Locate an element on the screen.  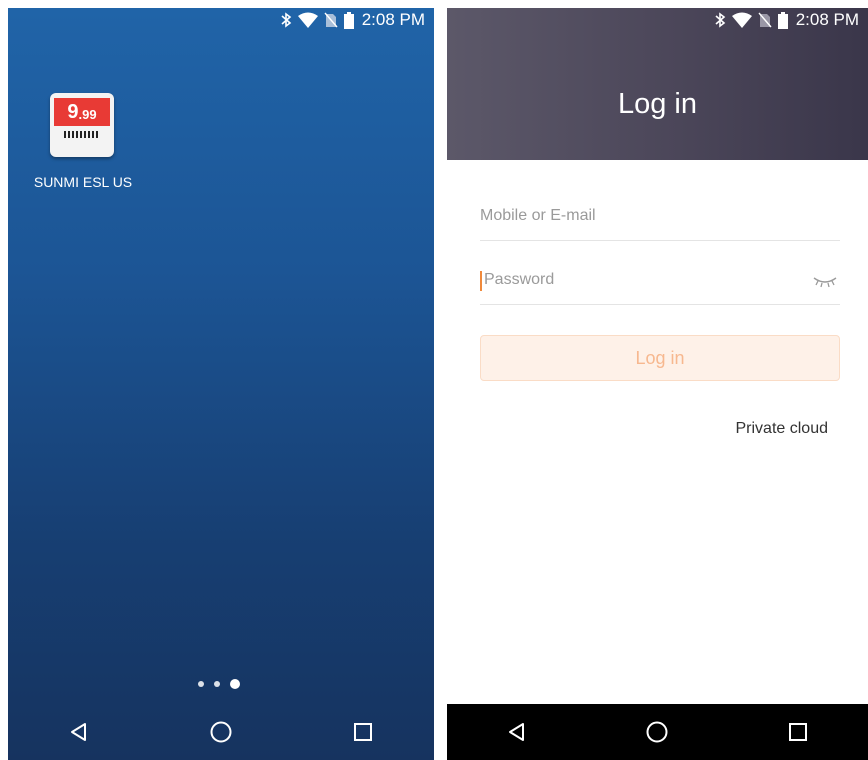
page-dot-active is located at coordinates (235, 684).